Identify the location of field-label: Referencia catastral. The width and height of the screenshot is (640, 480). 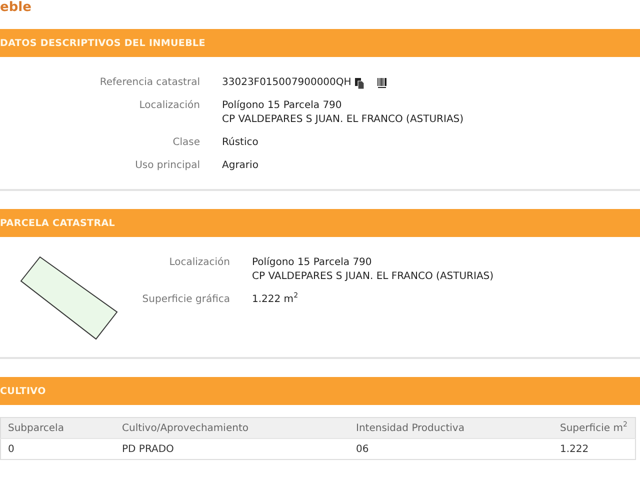
(149, 83).